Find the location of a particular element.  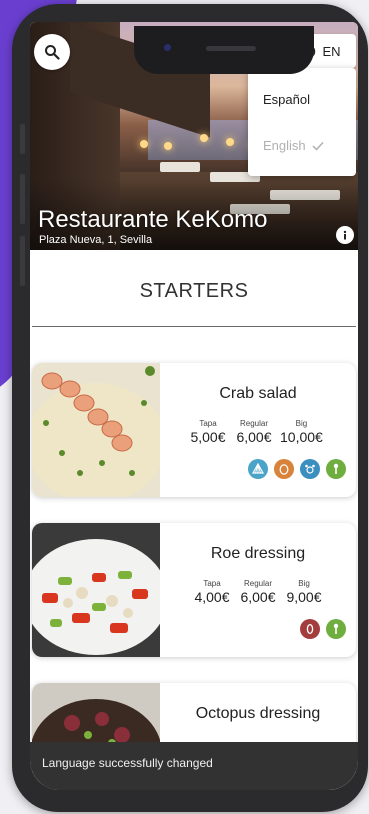

search-icon is located at coordinates (52, 52).